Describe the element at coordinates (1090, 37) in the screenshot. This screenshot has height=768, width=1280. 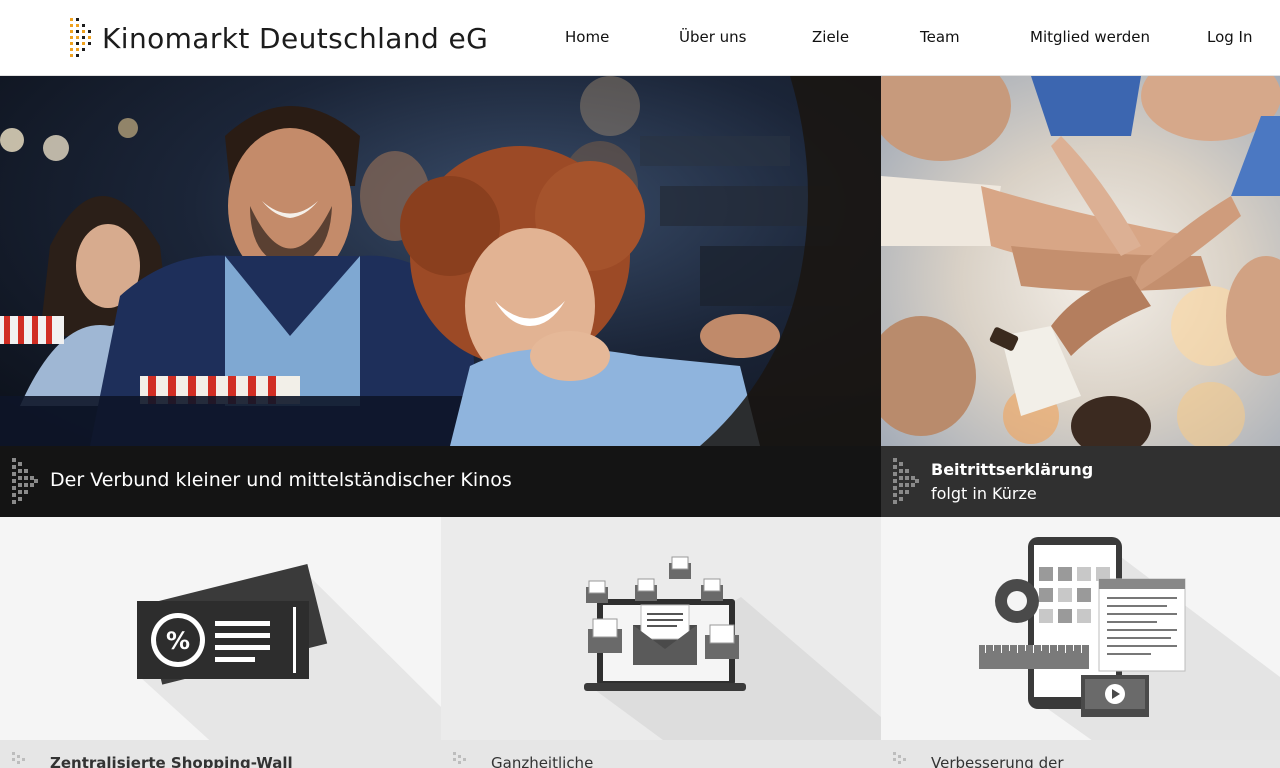
I see `nav-mitglied-werden: Mitglied werden` at that location.